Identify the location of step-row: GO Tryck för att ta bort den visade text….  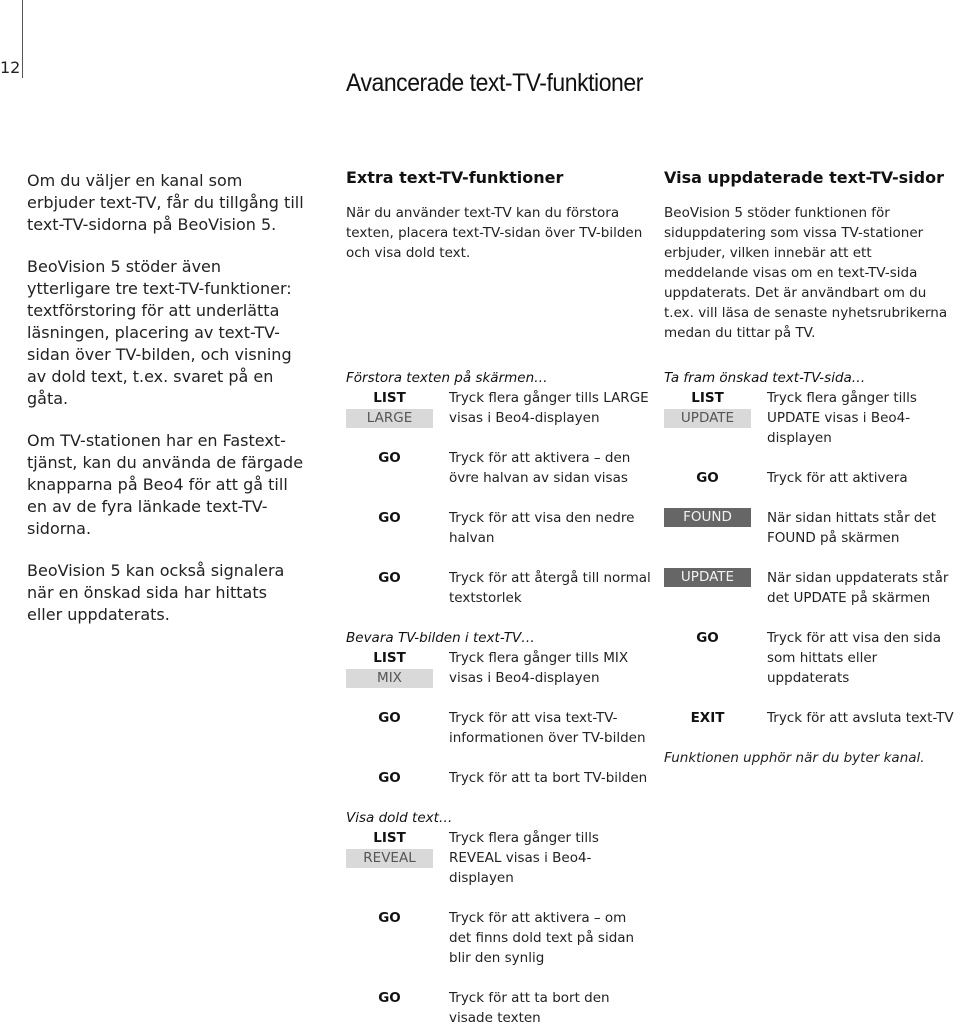
(498, 1008).